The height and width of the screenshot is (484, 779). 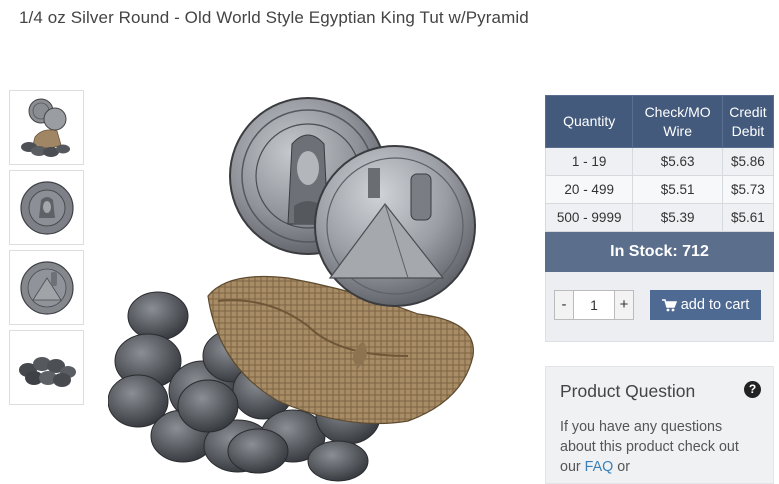 What do you see at coordinates (589, 161) in the screenshot?
I see `tier-quantity: 1 - 19` at bounding box center [589, 161].